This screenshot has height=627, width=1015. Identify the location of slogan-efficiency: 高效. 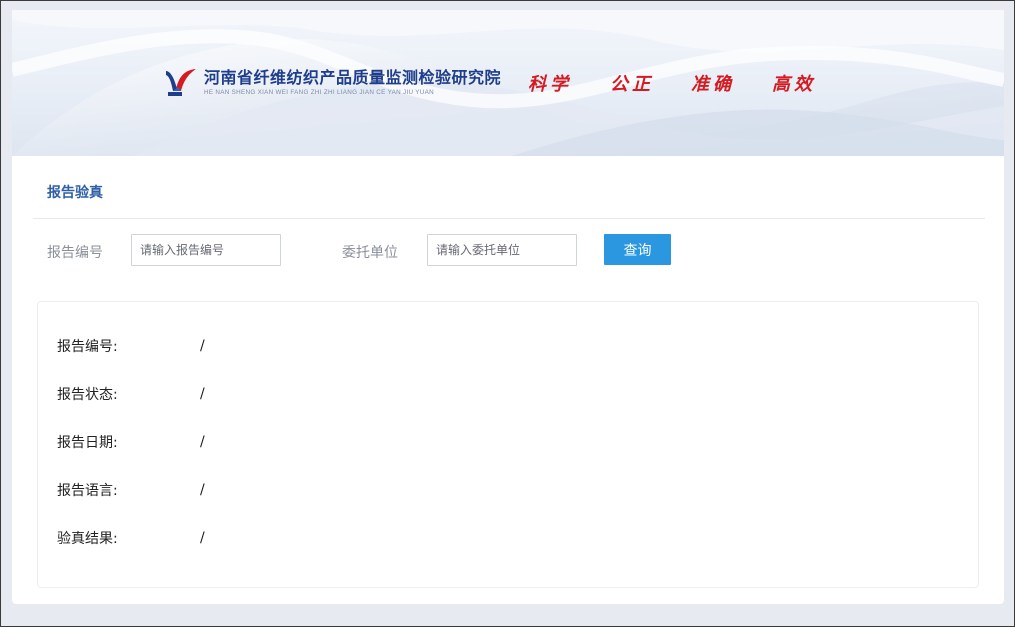
(794, 84).